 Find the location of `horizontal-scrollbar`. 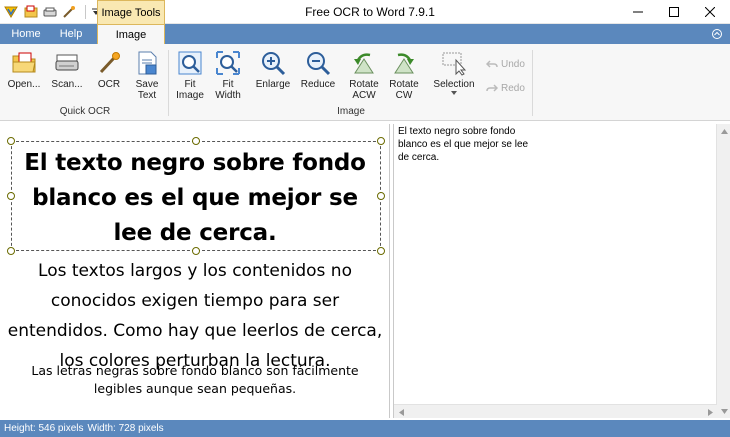

horizontal-scrollbar is located at coordinates (555, 411).